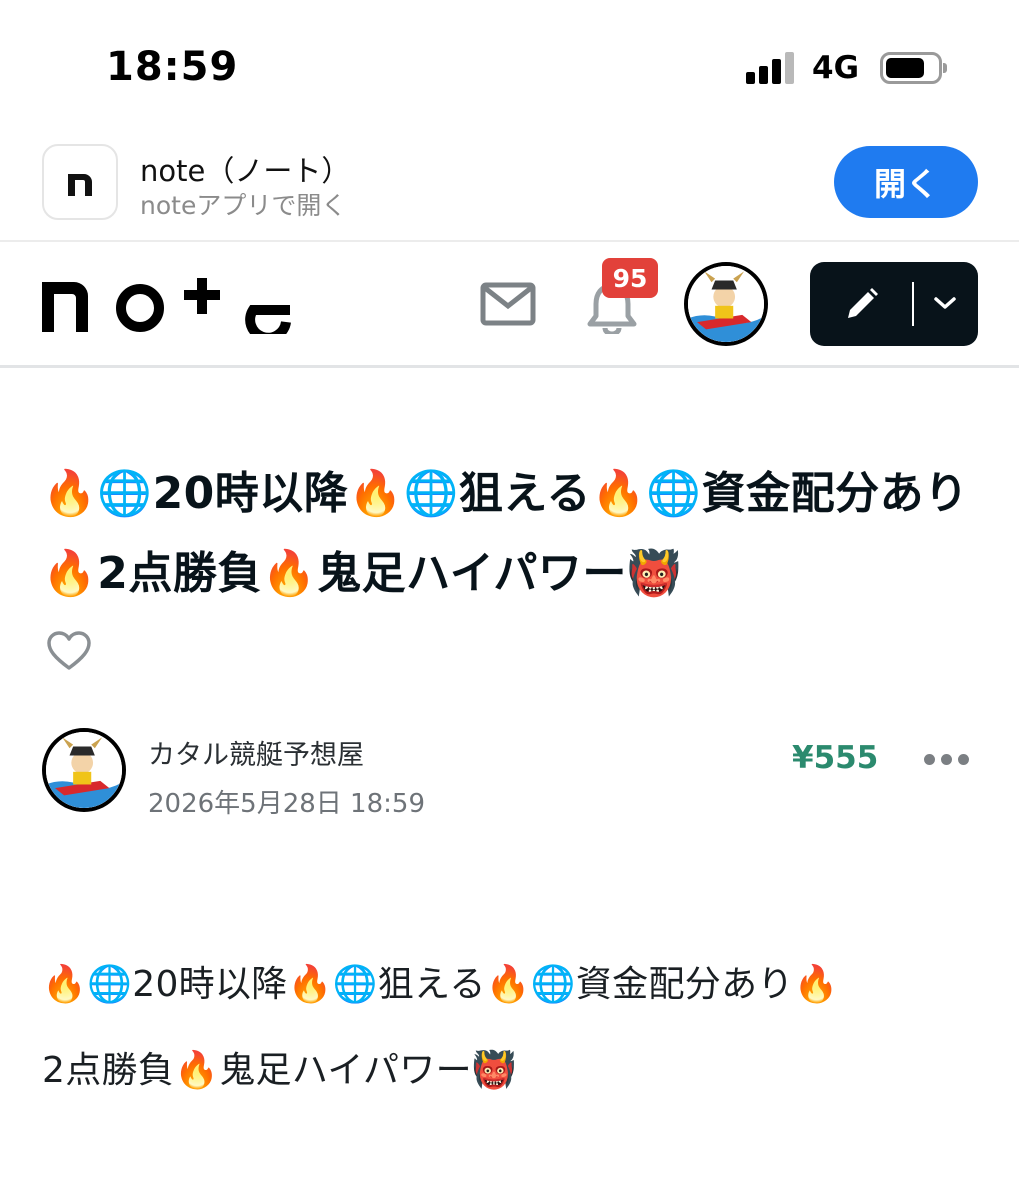  What do you see at coordinates (906, 182) in the screenshot?
I see `open-app-button: 開く` at bounding box center [906, 182].